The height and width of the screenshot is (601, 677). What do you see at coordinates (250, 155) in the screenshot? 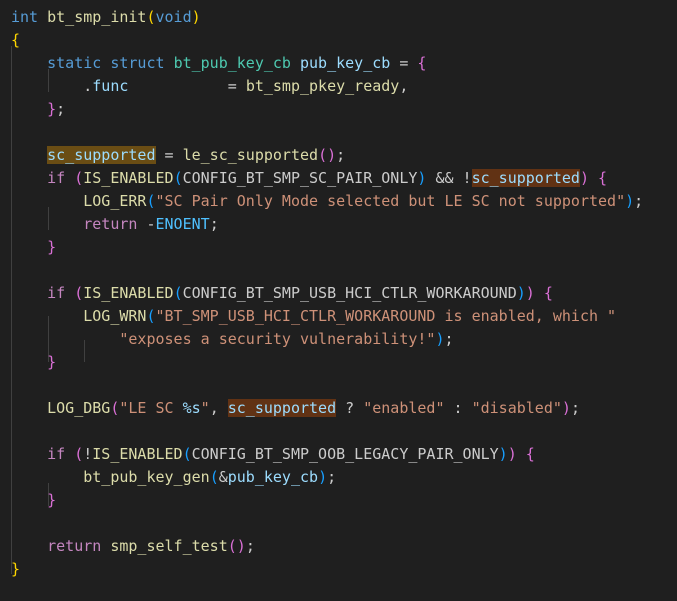
I see `code-token: le_sc_supported` at bounding box center [250, 155].